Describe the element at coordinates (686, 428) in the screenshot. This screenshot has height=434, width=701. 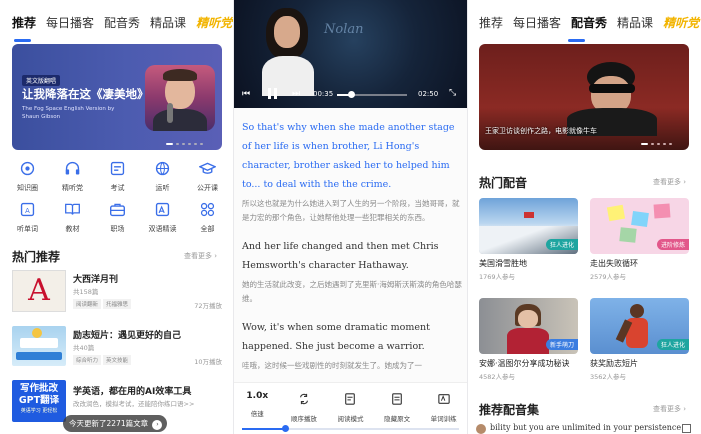
I see `scan-icon` at that location.